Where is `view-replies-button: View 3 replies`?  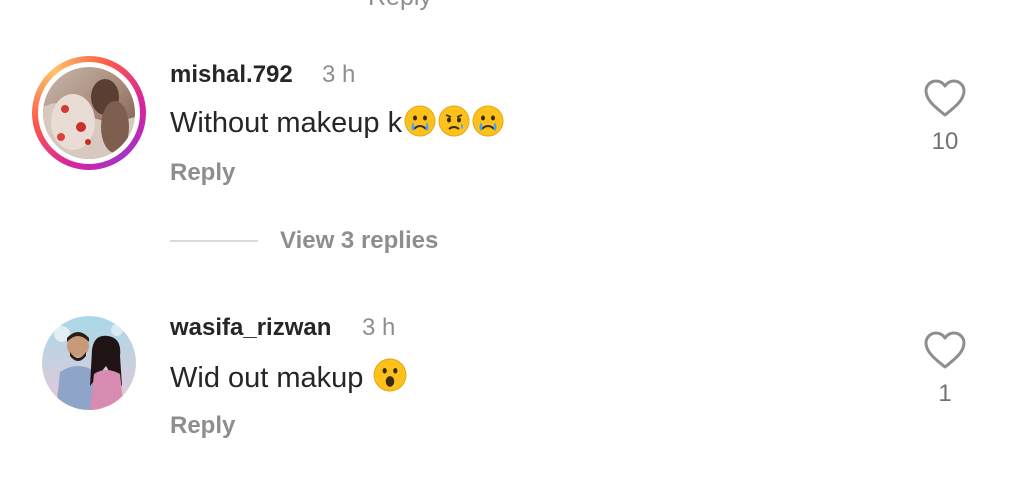 view-replies-button: View 3 replies is located at coordinates (304, 241).